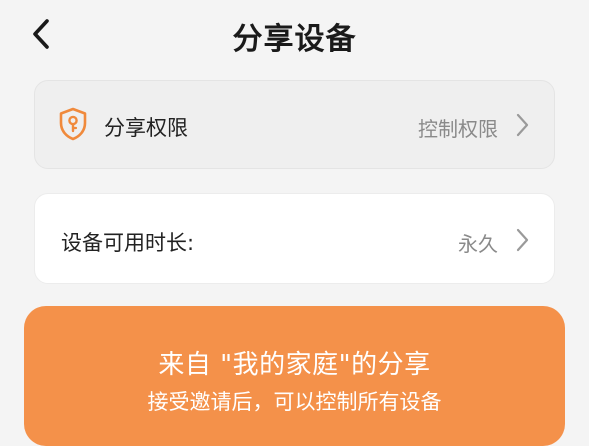  I want to click on device-duration-label: 设备可用时长:, so click(128, 243).